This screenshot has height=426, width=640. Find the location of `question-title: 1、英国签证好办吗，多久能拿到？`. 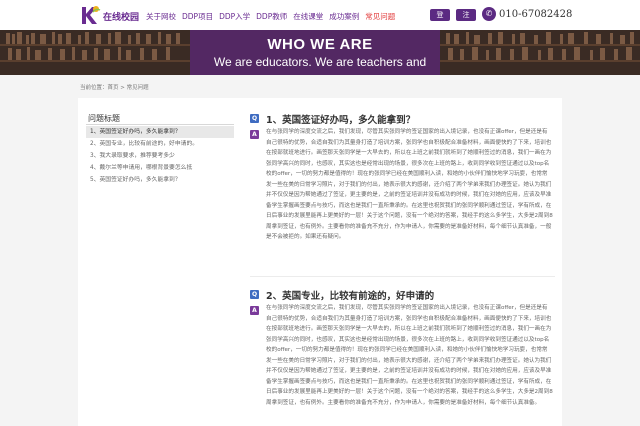

question-title: 1、英国签证好办吗，多久能拿到？ is located at coordinates (341, 120).